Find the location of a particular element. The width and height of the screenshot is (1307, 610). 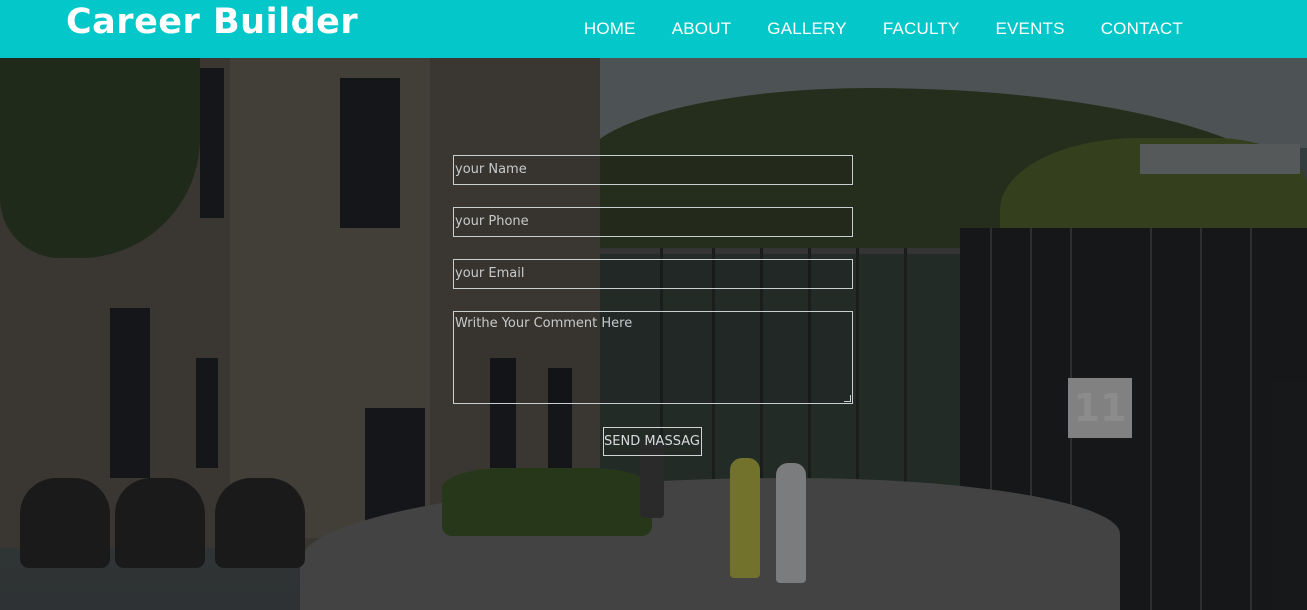

send-message-button: SEND MASSAG is located at coordinates (652, 441).